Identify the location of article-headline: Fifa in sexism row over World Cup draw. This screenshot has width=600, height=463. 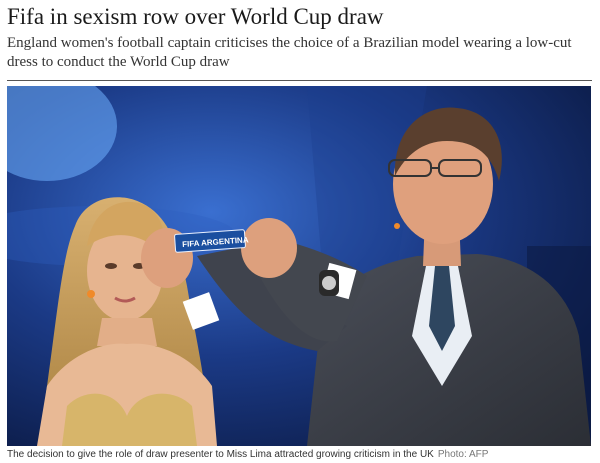
(195, 16).